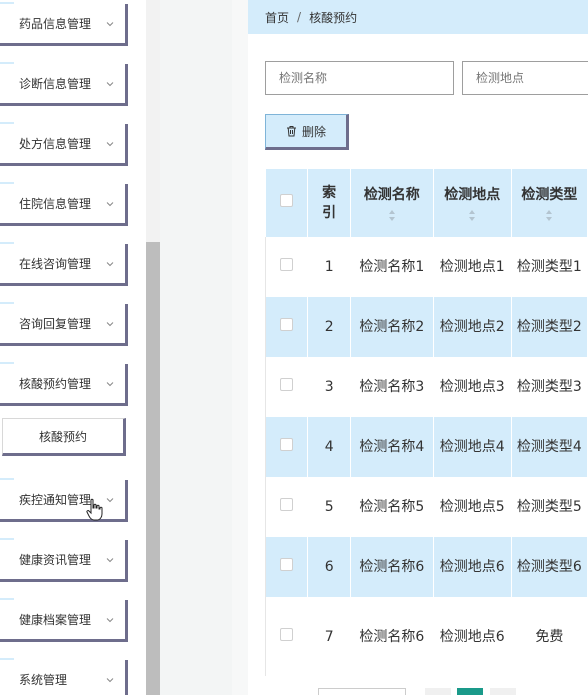 Image resolution: width=588 pixels, height=695 pixels. What do you see at coordinates (472, 507) in the screenshot?
I see `cell-location: 检测地点5` at bounding box center [472, 507].